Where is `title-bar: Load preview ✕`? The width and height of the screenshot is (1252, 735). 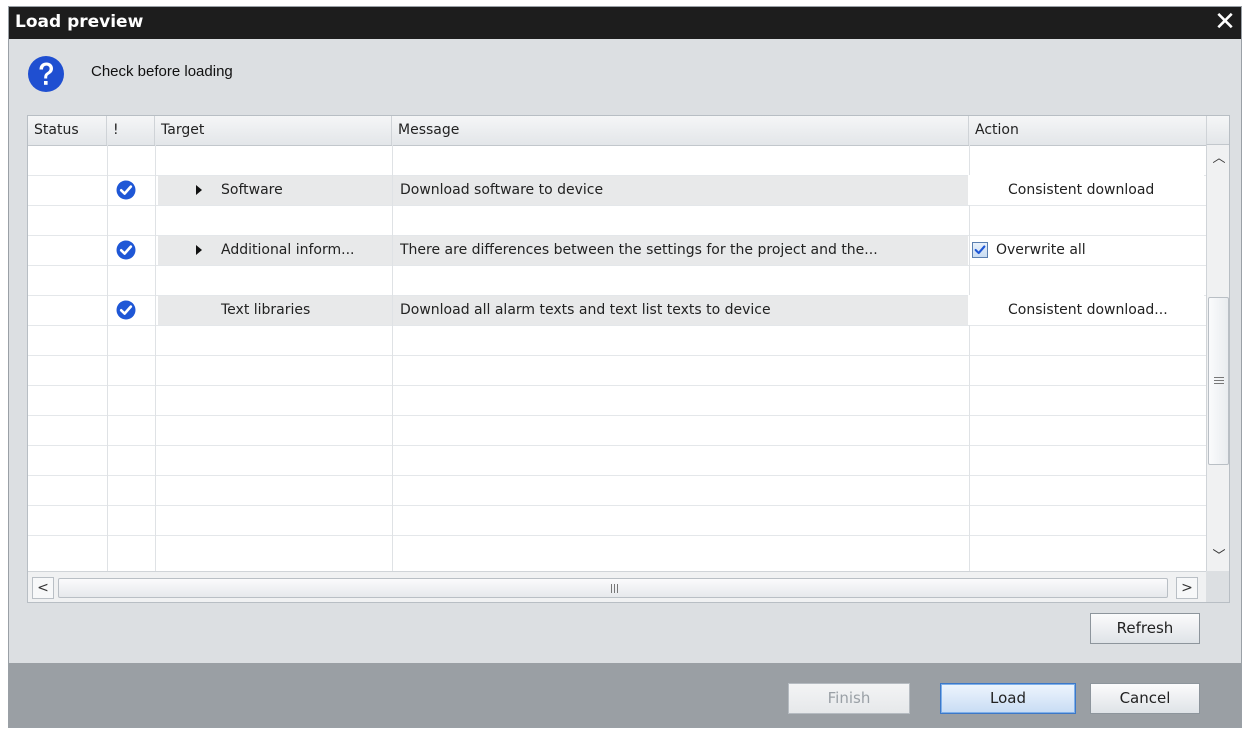
title-bar: Load preview ✕ is located at coordinates (625, 23).